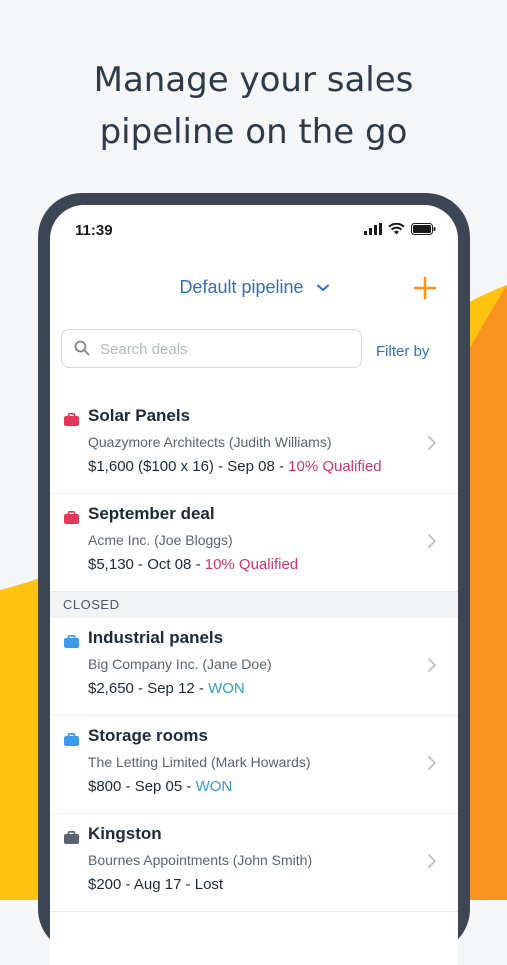  What do you see at coordinates (322, 288) in the screenshot?
I see `chevron-down-icon` at bounding box center [322, 288].